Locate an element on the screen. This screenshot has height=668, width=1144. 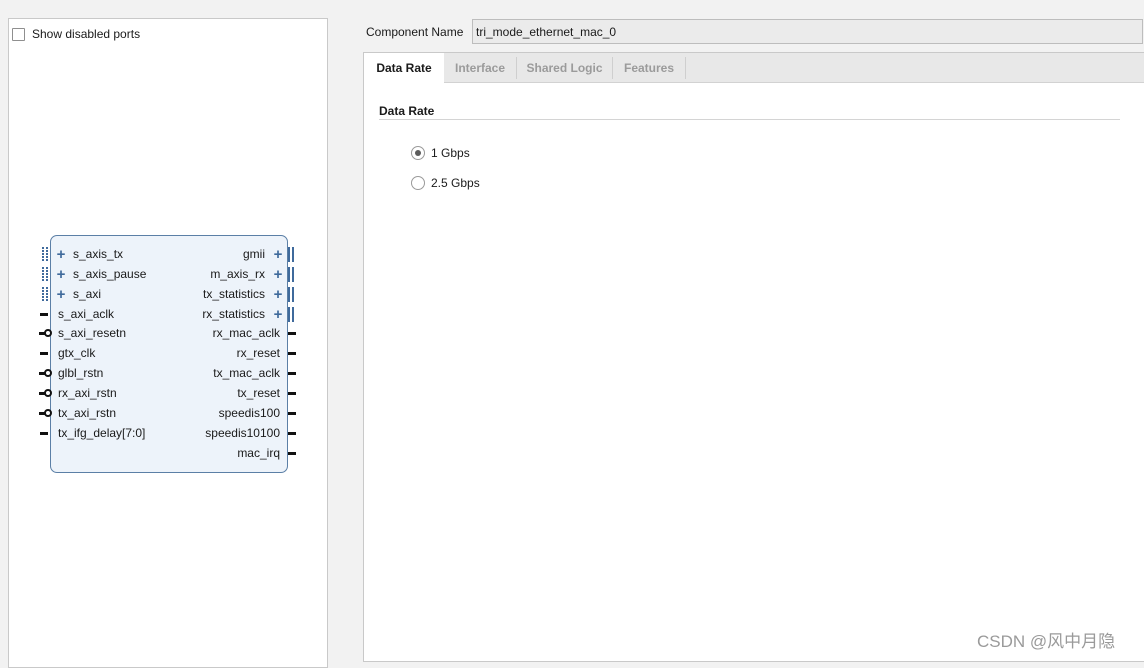
port-label: gmii is located at coordinates (253, 254).